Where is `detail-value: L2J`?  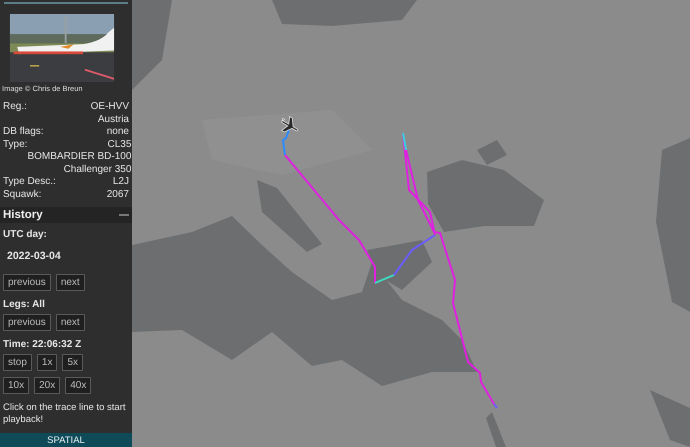 detail-value: L2J is located at coordinates (120, 182).